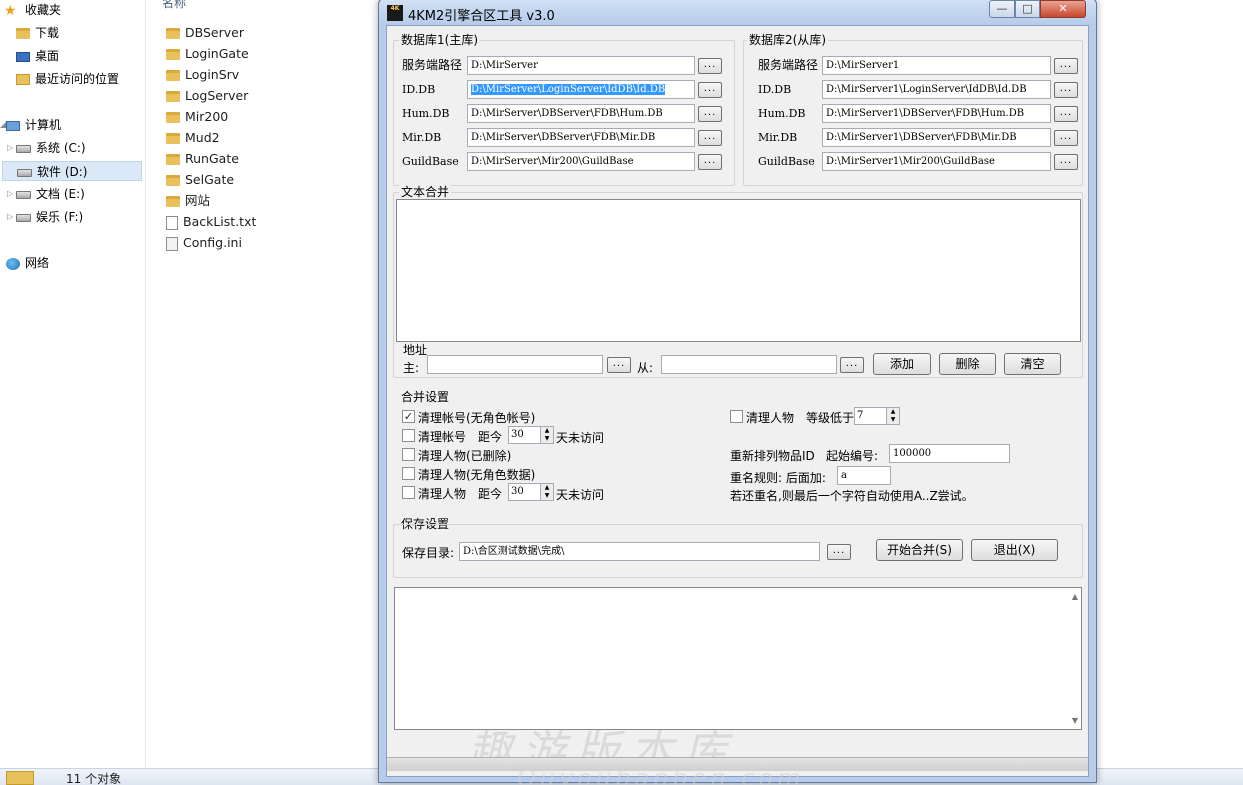 The width and height of the screenshot is (1243, 785). I want to click on clear-accounts-days-stepper: 30 ▲ ▼, so click(531, 435).